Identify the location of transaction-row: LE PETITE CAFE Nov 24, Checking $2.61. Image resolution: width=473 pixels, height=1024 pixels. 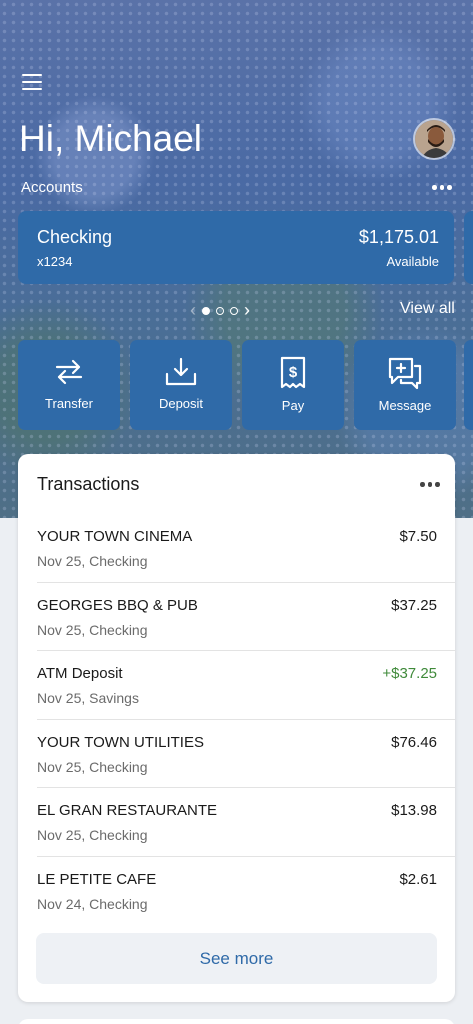
(246, 891).